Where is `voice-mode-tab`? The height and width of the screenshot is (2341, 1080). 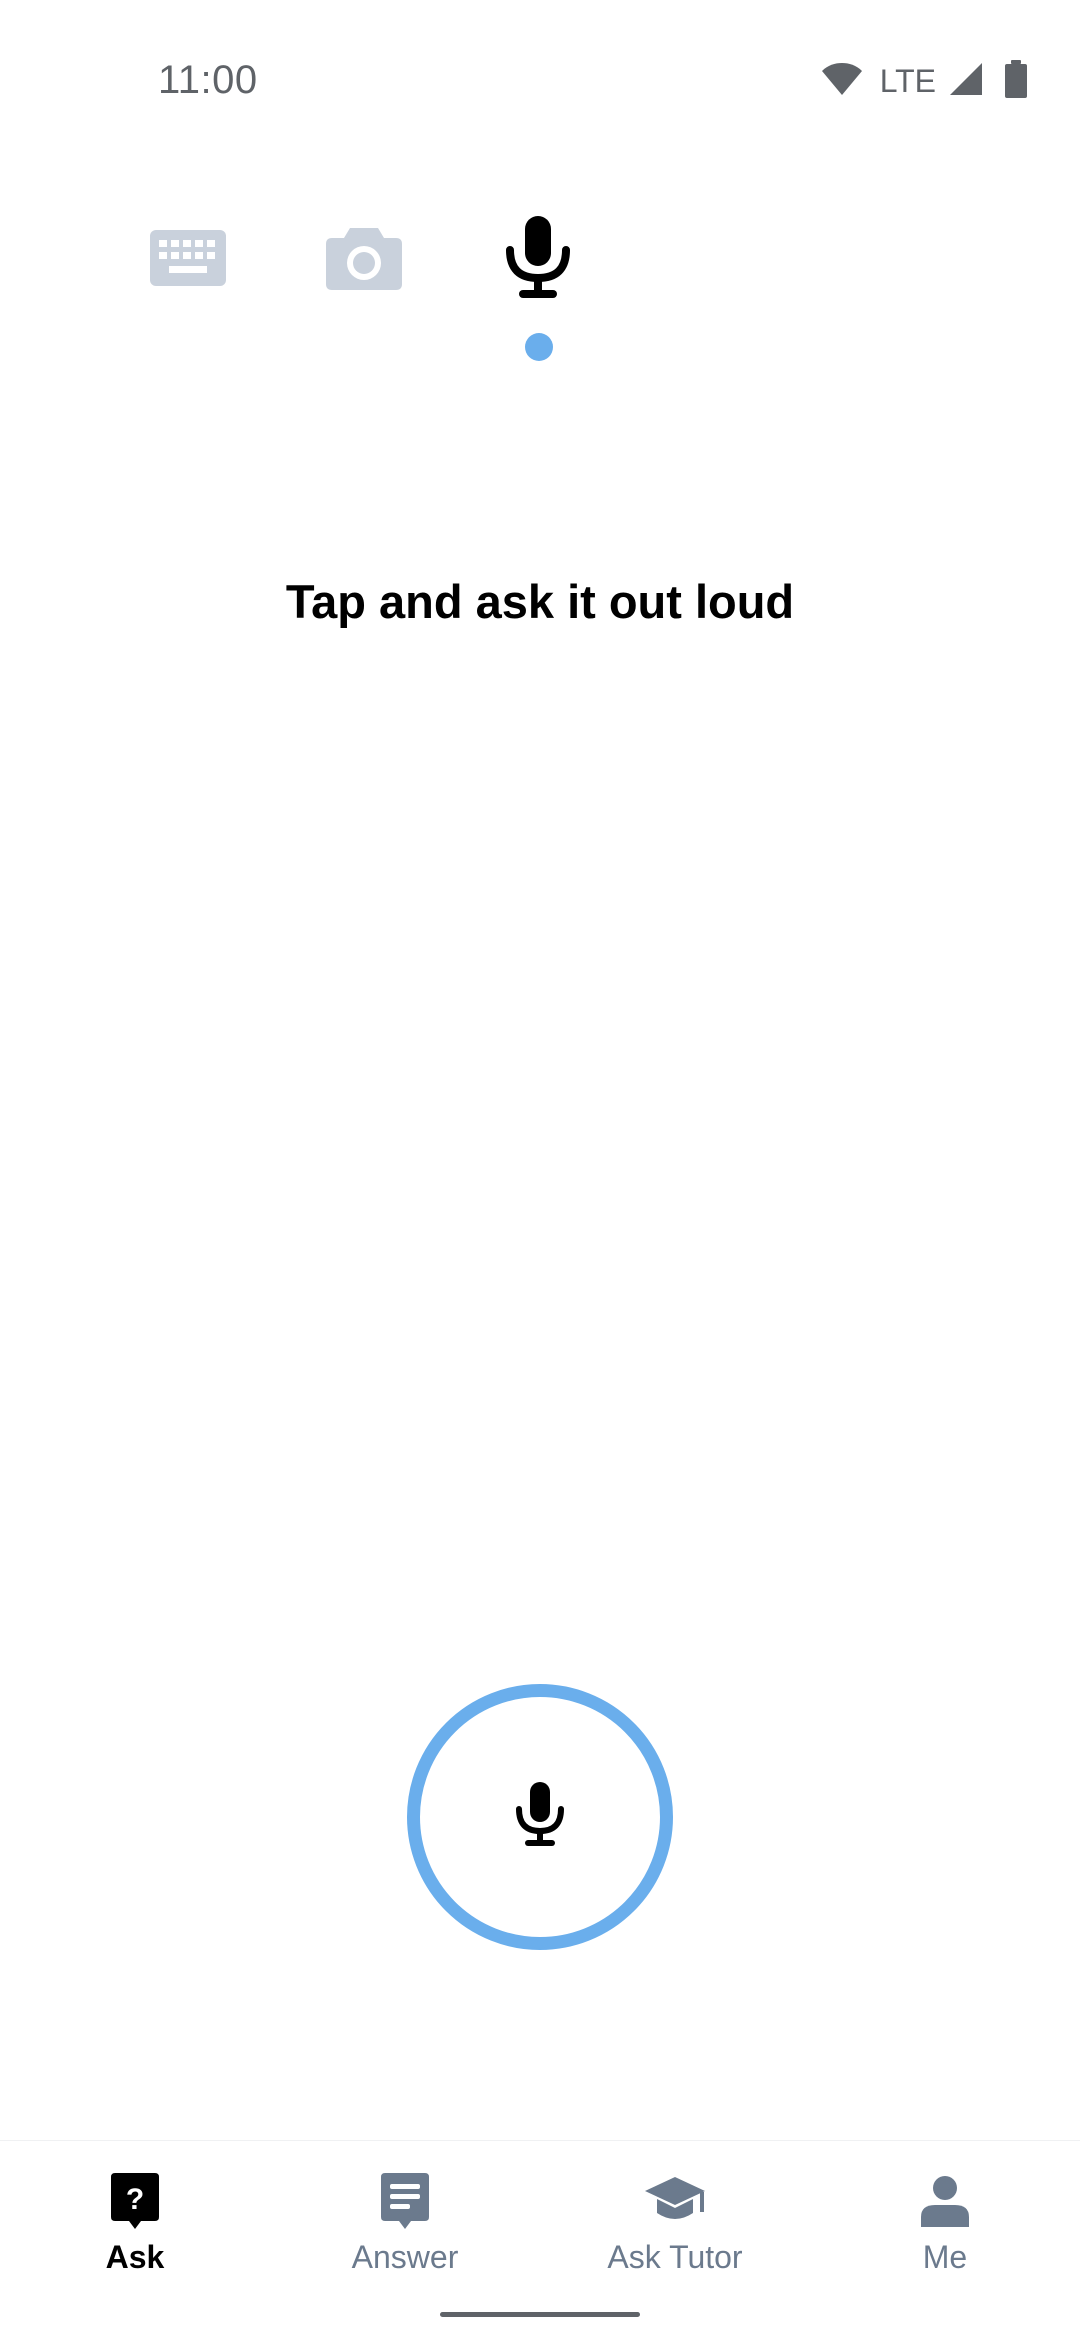 voice-mode-tab is located at coordinates (538, 260).